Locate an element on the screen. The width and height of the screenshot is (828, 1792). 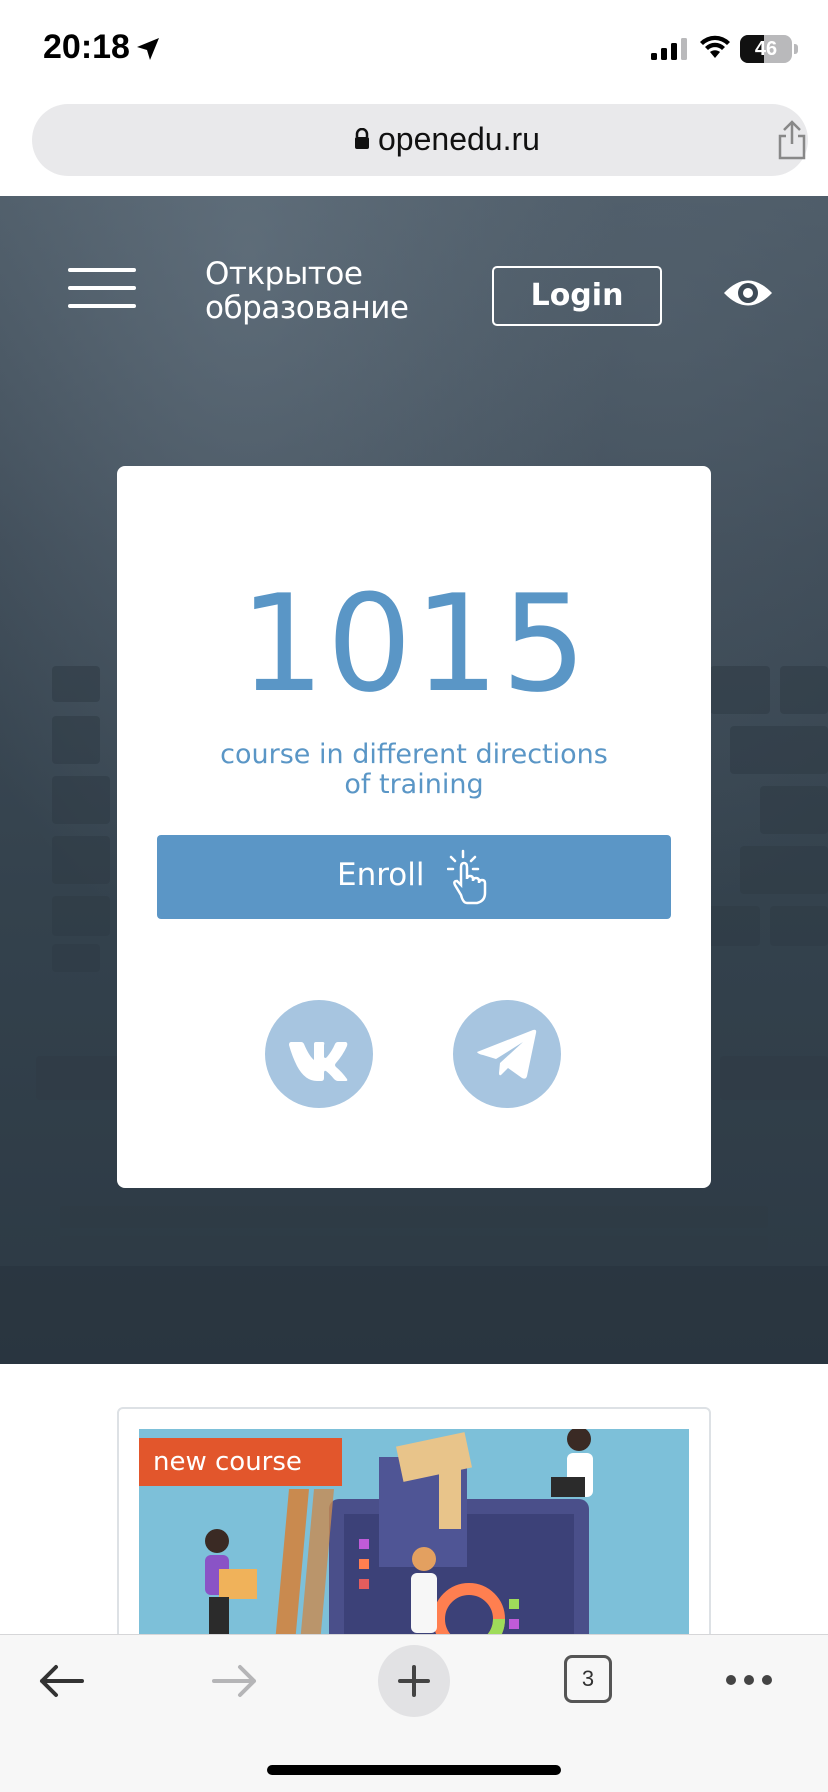
more-icon is located at coordinates (749, 1680).